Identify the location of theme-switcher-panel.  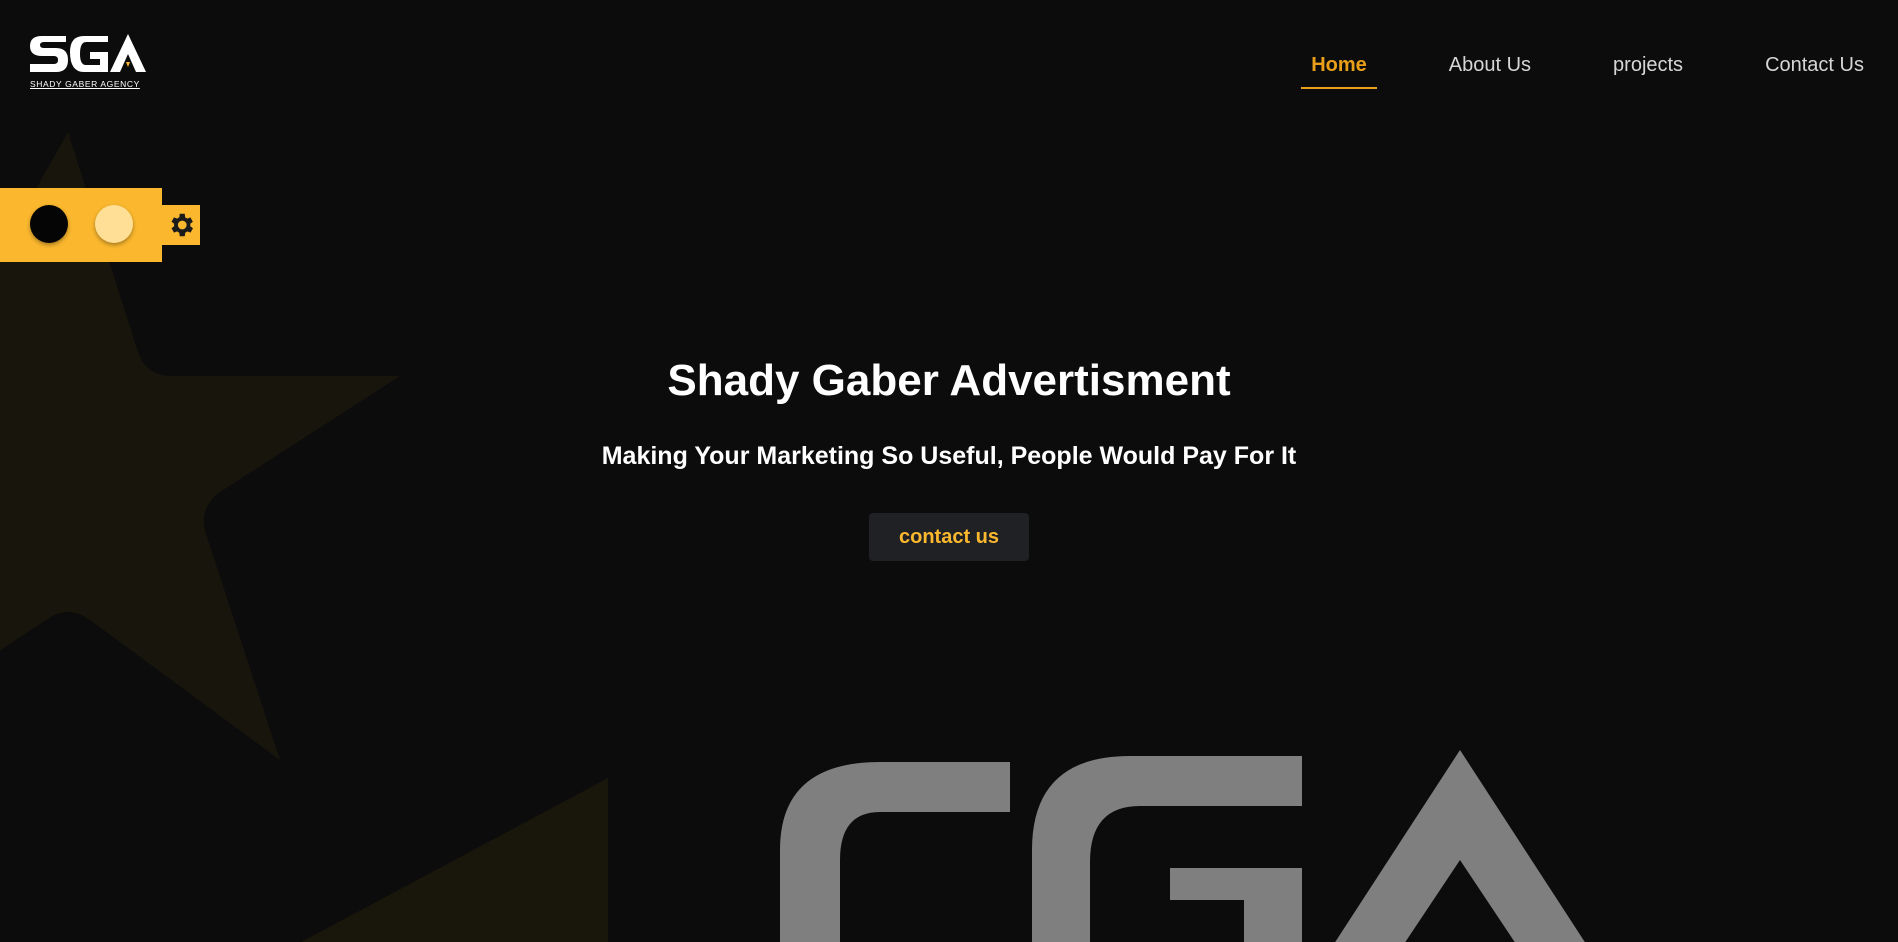
(81, 225).